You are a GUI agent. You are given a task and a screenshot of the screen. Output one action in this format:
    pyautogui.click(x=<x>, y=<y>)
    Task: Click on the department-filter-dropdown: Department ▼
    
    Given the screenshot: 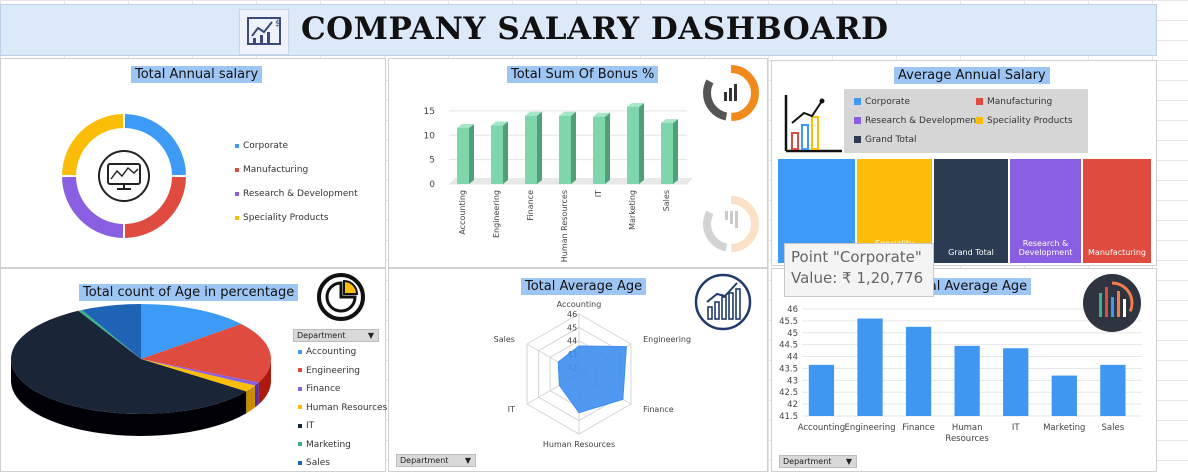 What is the action you would take?
    pyautogui.click(x=336, y=335)
    